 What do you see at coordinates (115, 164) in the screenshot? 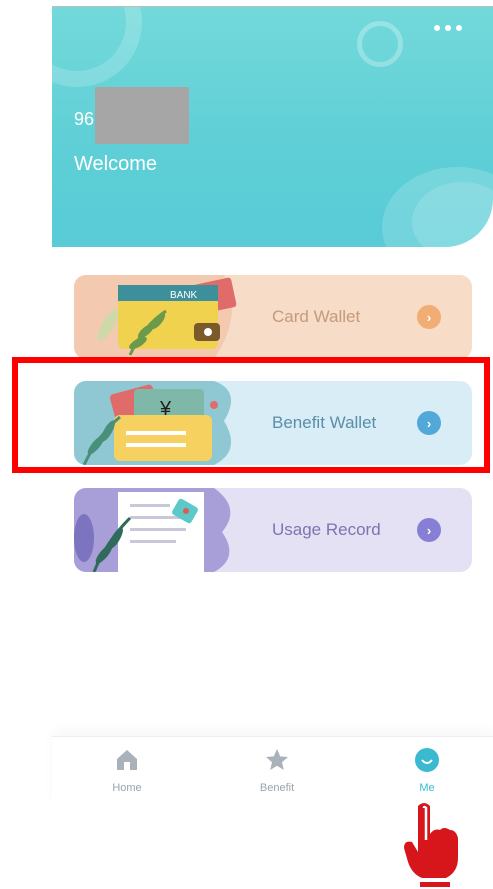
I see `welcome-text: Welcome` at bounding box center [115, 164].